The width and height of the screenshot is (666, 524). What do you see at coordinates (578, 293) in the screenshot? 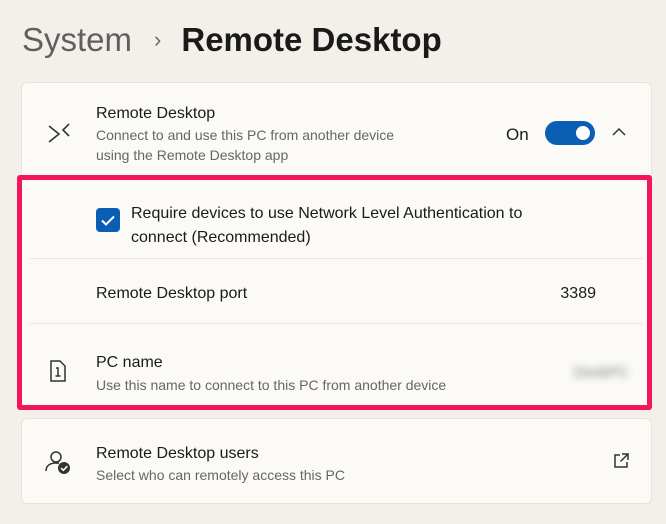
I see `port-value: 3389` at bounding box center [578, 293].